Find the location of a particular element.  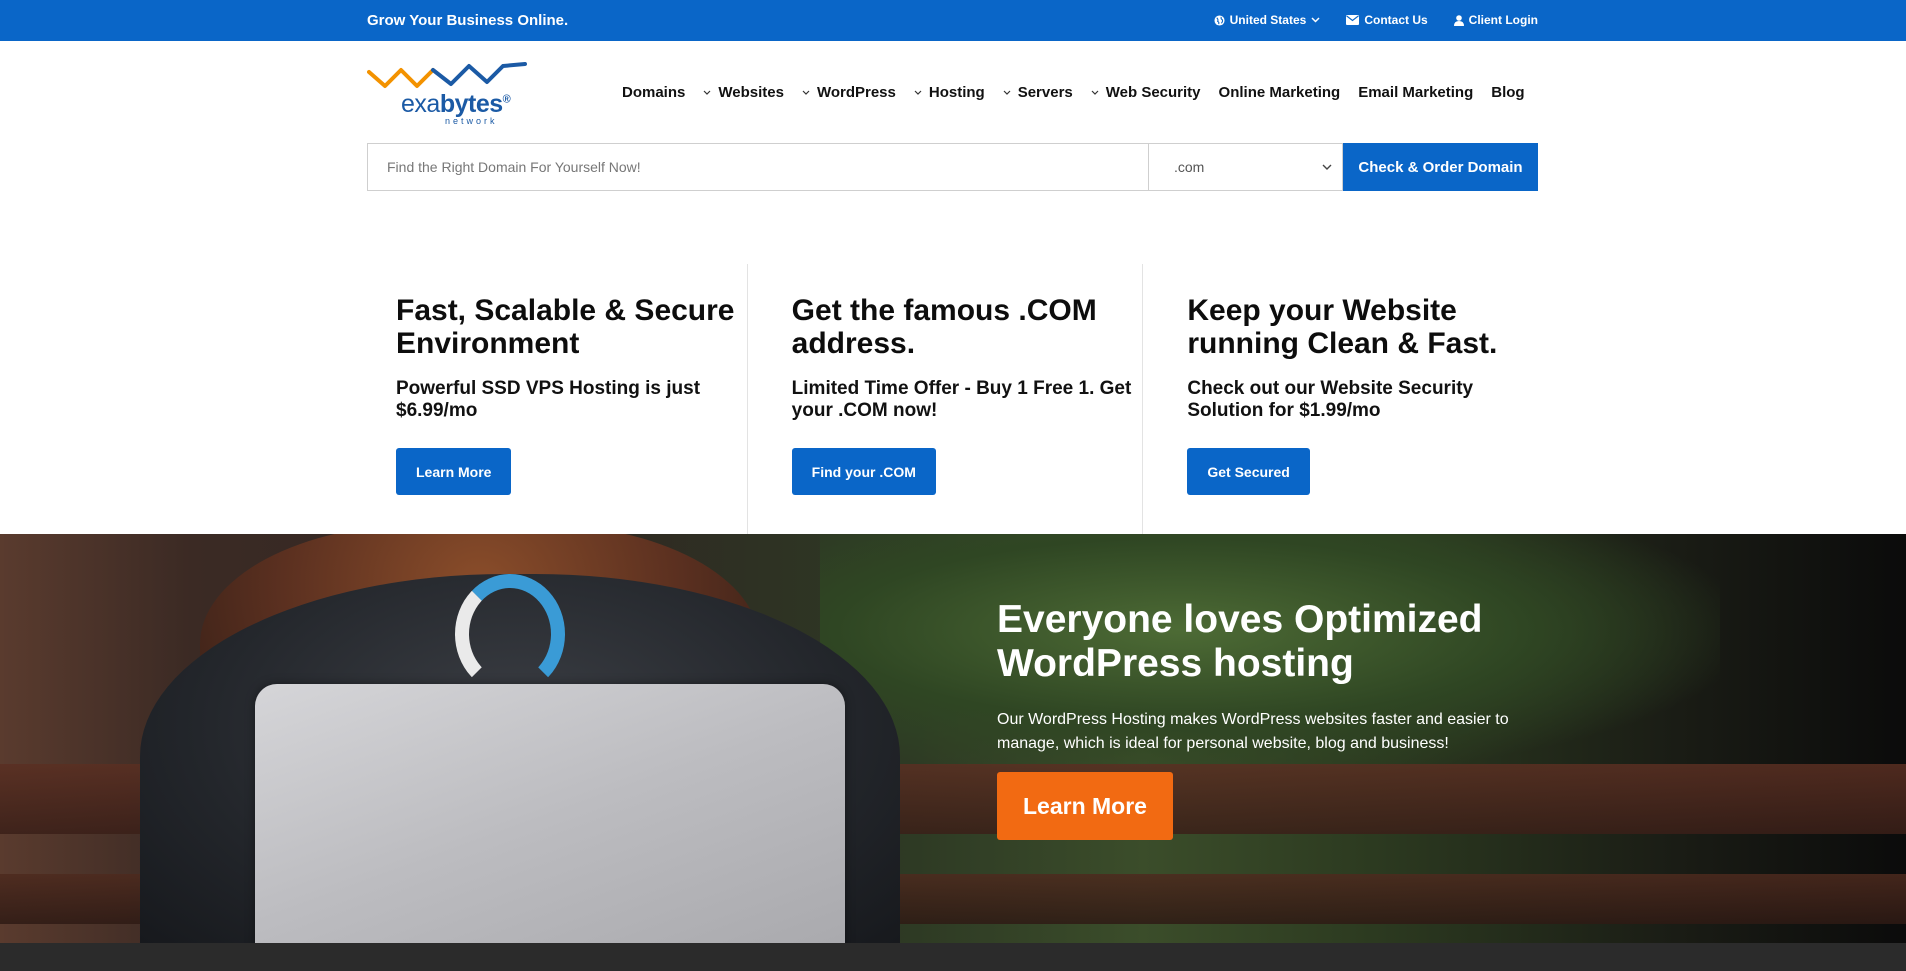

envelope-icon is located at coordinates (1353, 20).